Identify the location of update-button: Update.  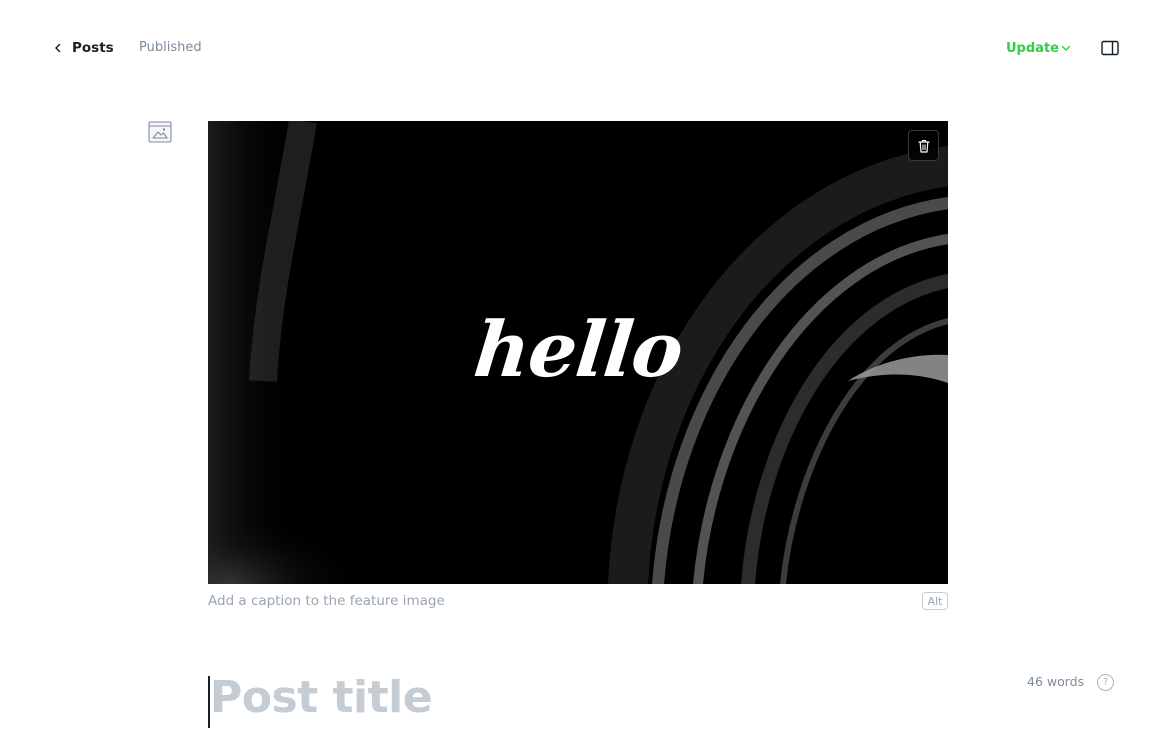
(1038, 48).